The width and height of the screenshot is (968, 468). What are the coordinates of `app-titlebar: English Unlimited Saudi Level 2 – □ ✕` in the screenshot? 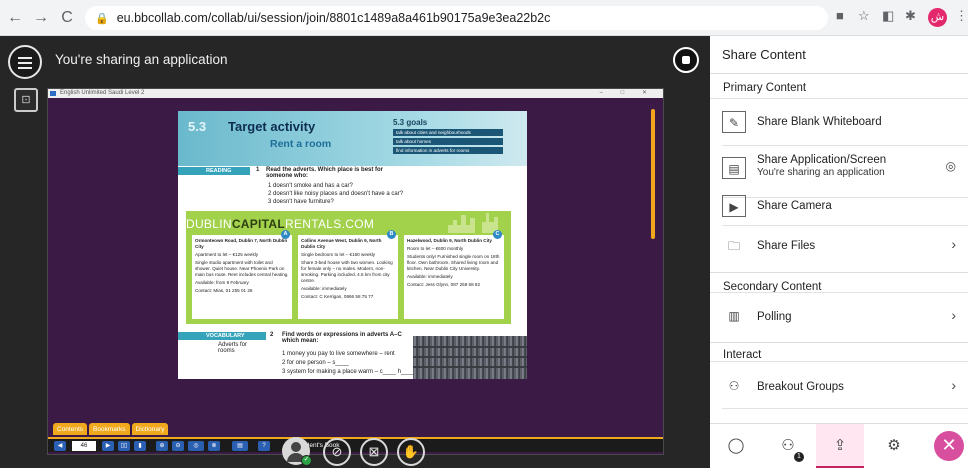 It's located at (355, 93).